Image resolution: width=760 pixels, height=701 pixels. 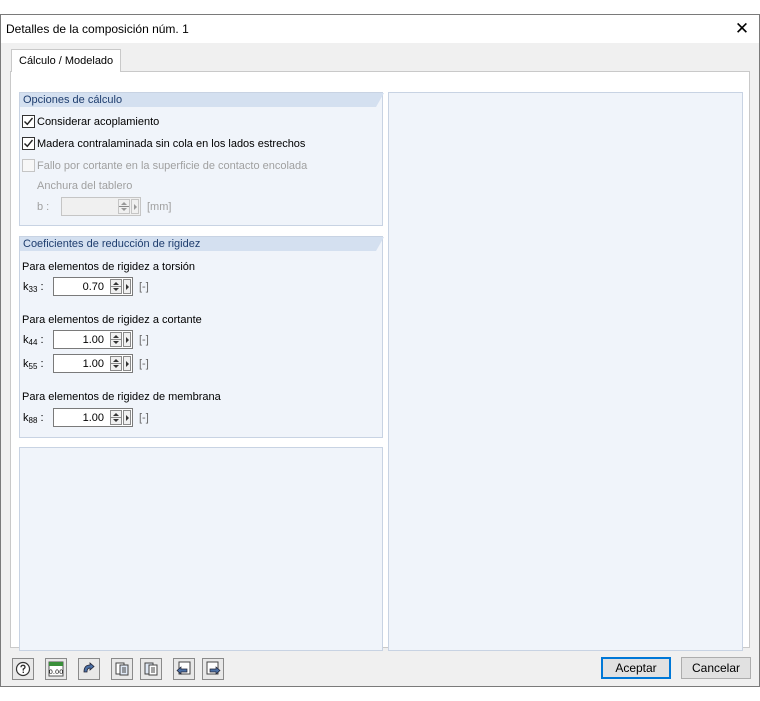 I want to click on title-bar: Detalles de la composición núm. 1 ✕, so click(x=380, y=29).